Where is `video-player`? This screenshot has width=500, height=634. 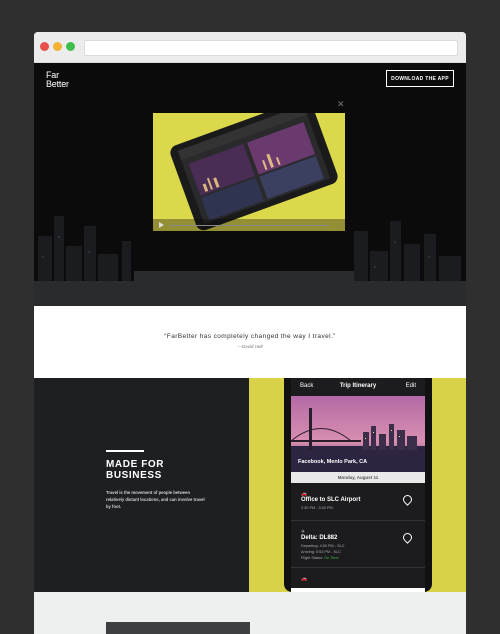 video-player is located at coordinates (249, 172).